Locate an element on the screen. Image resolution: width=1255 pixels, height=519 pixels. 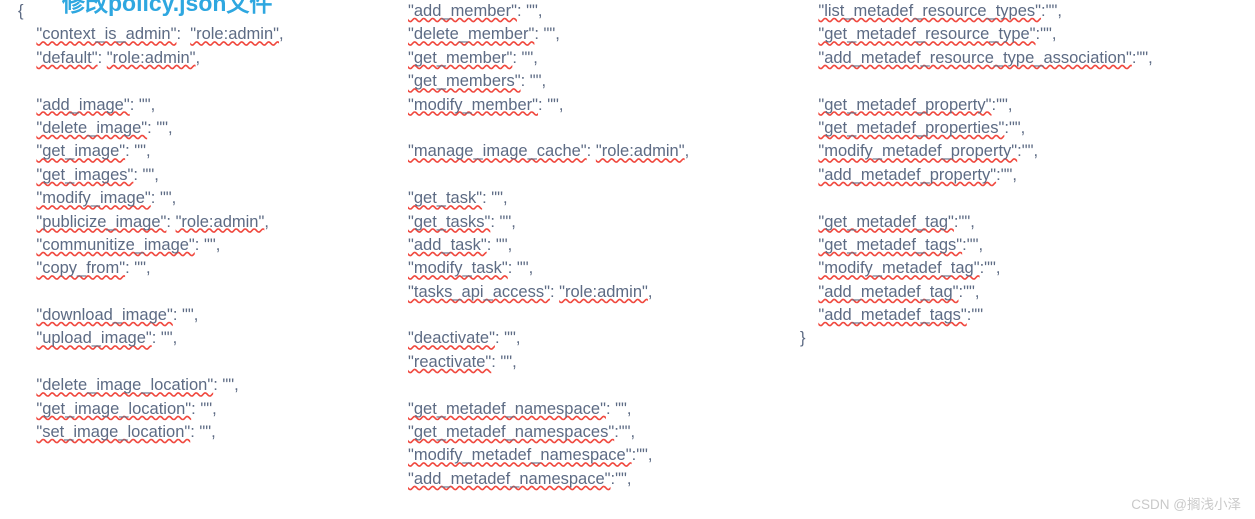
code-line: "add_image": "", is located at coordinates (213, 105).